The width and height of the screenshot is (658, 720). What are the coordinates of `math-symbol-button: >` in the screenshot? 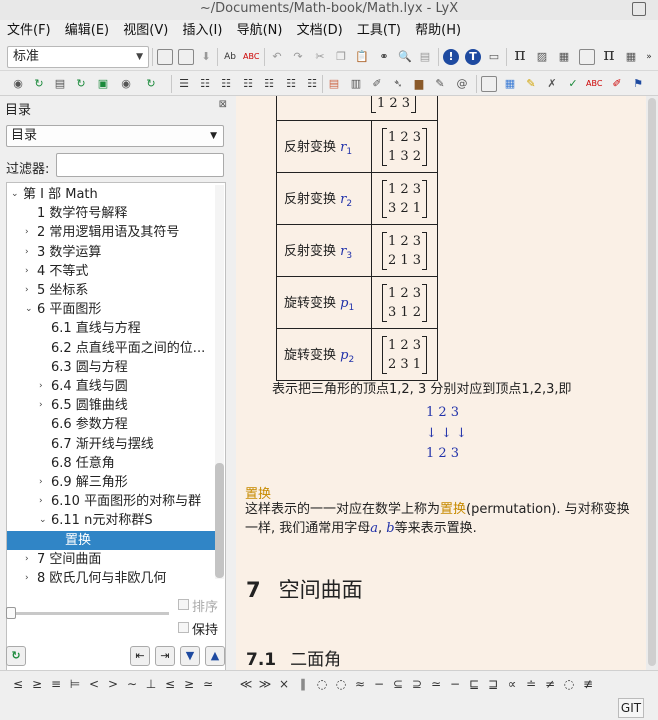 It's located at (113, 683).